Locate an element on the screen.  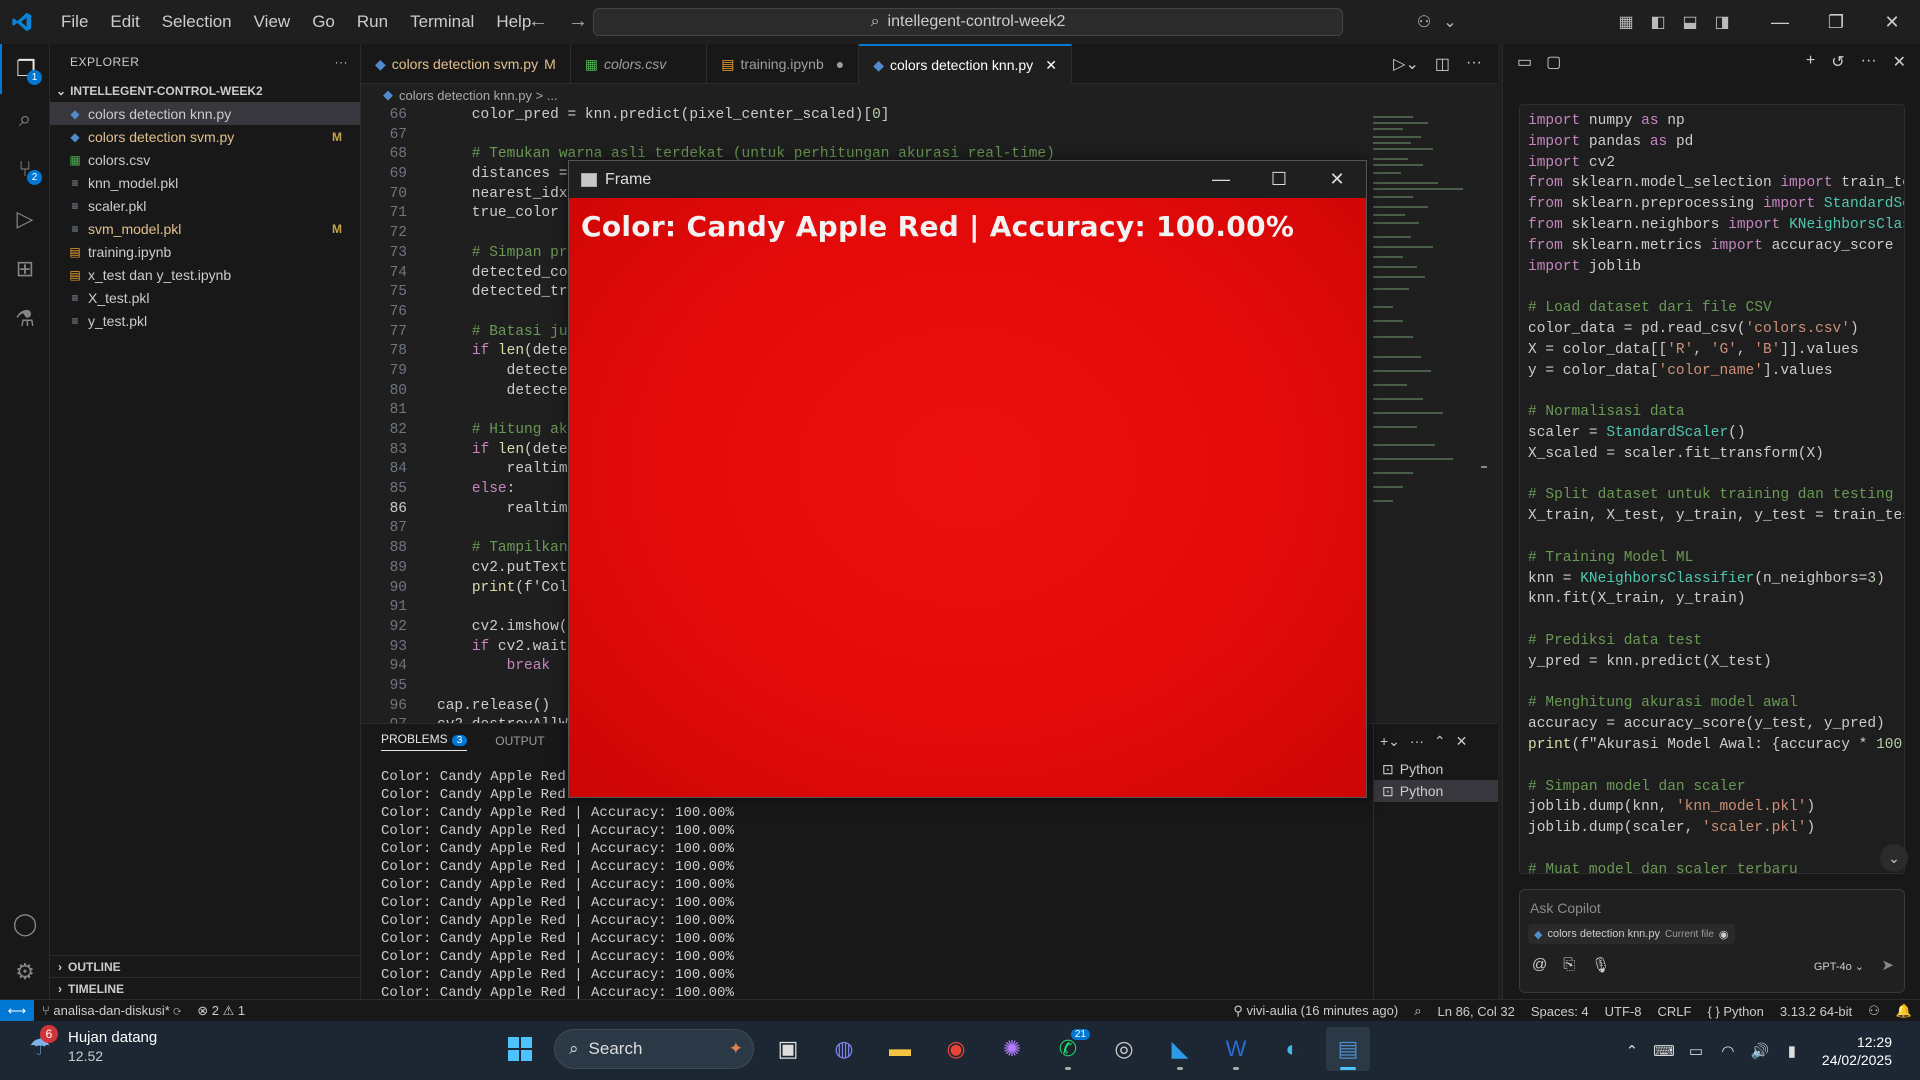
forward-arrow-icon: → is located at coordinates (578, 21).